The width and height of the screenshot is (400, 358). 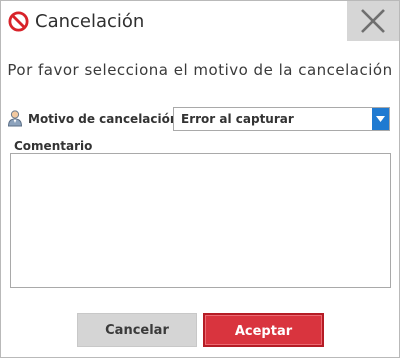 What do you see at coordinates (137, 330) in the screenshot?
I see `cancel-button: Cancelar` at bounding box center [137, 330].